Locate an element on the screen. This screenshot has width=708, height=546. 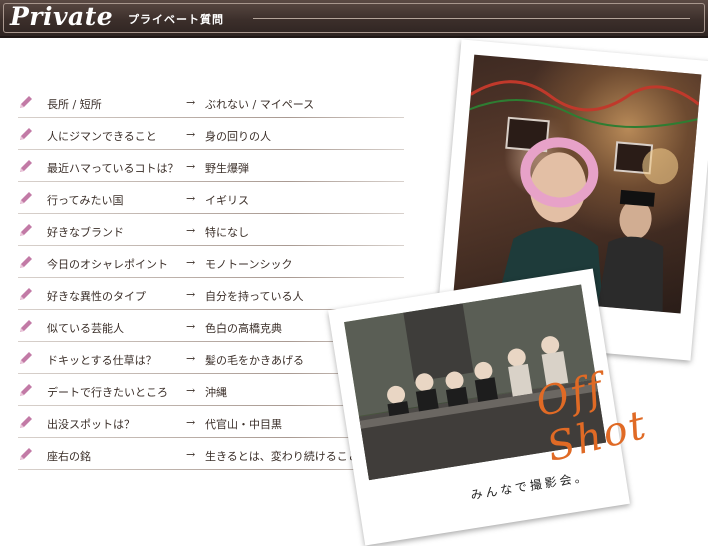
qa-row: 最近ハマっているコトは？ → 野生爆弾 is located at coordinates (209, 168).